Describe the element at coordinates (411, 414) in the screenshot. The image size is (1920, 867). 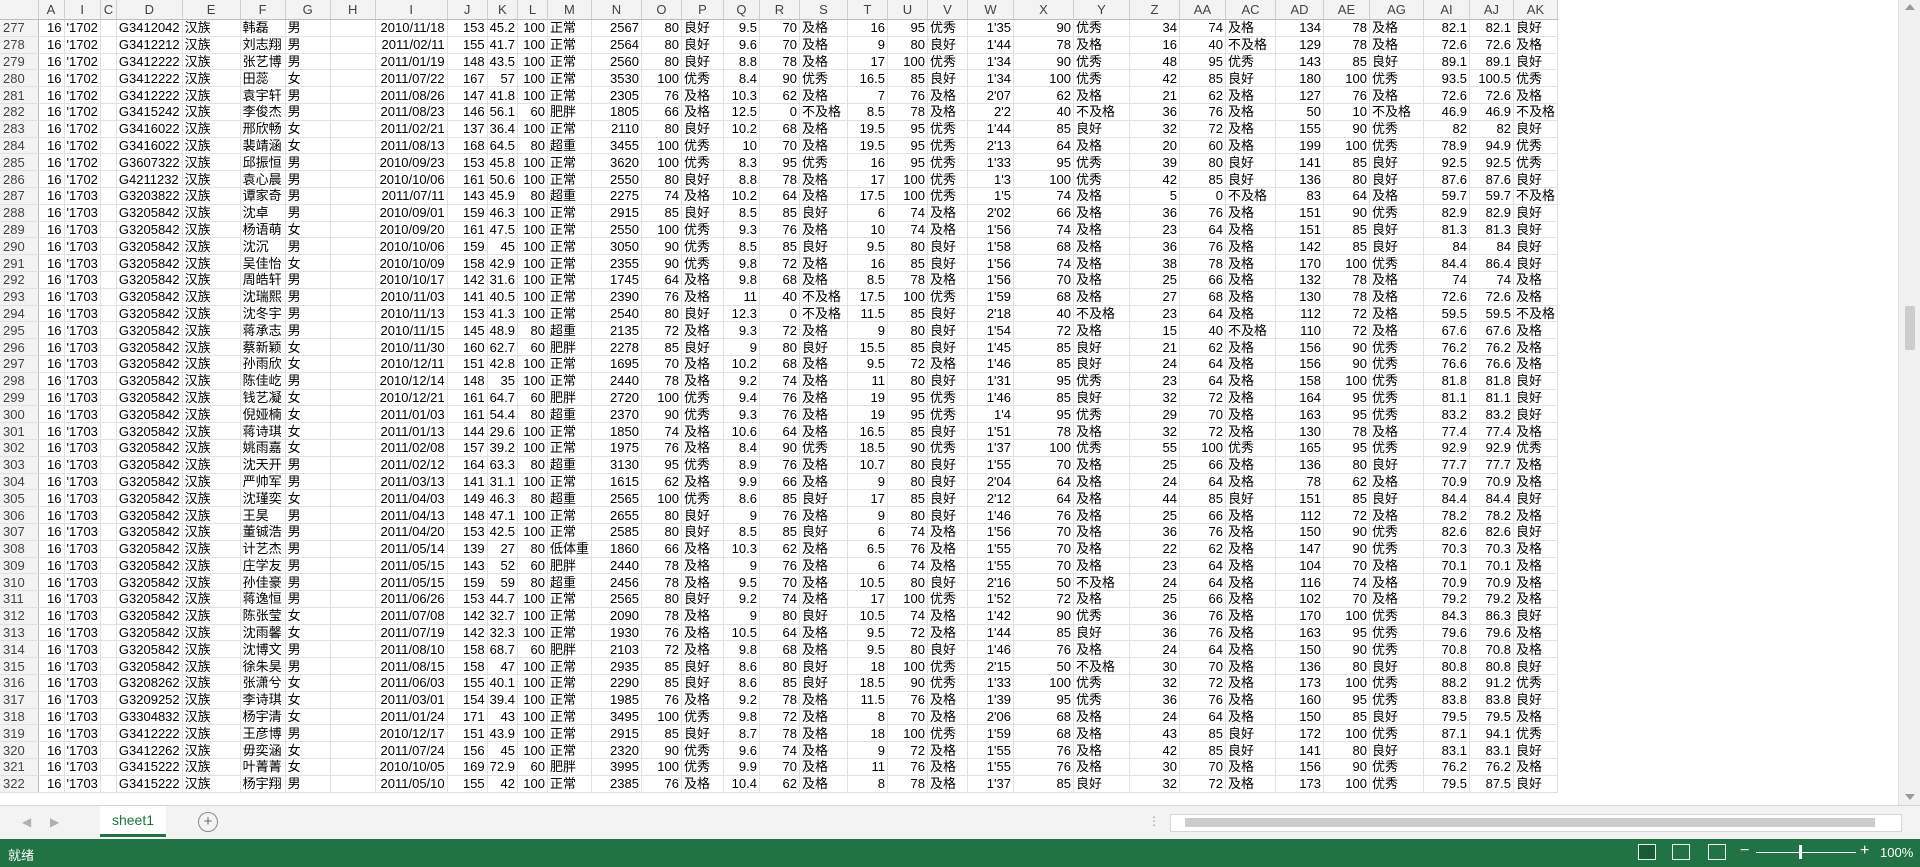
I see `cell: 2011/01/03` at that location.